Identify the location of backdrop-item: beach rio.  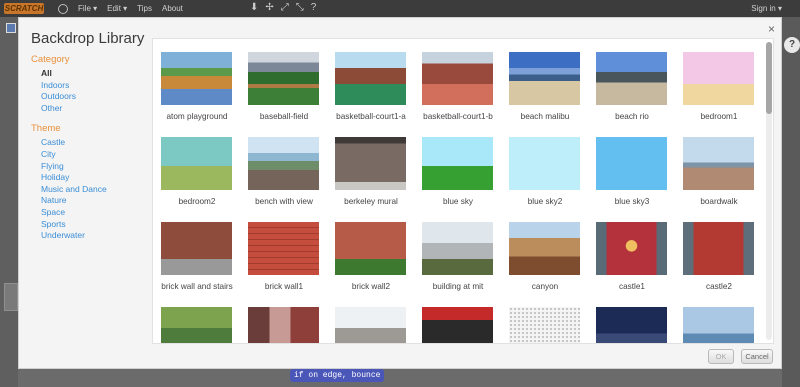
(632, 94).